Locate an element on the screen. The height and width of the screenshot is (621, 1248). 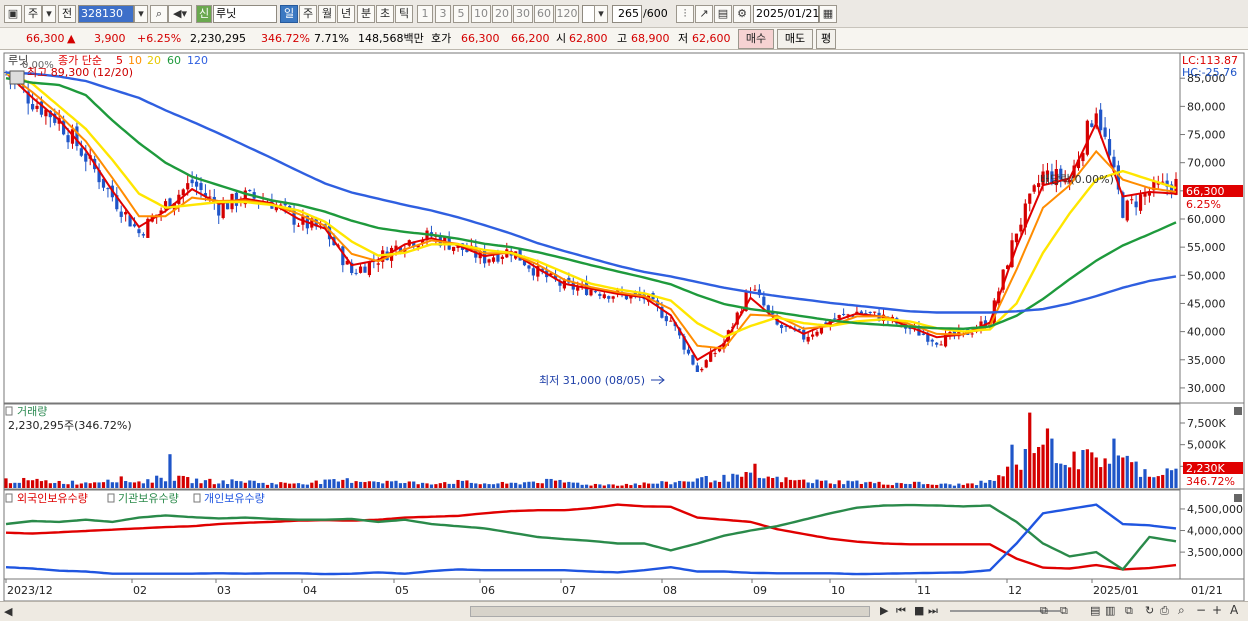
market-tab: 주 is located at coordinates (33, 14).